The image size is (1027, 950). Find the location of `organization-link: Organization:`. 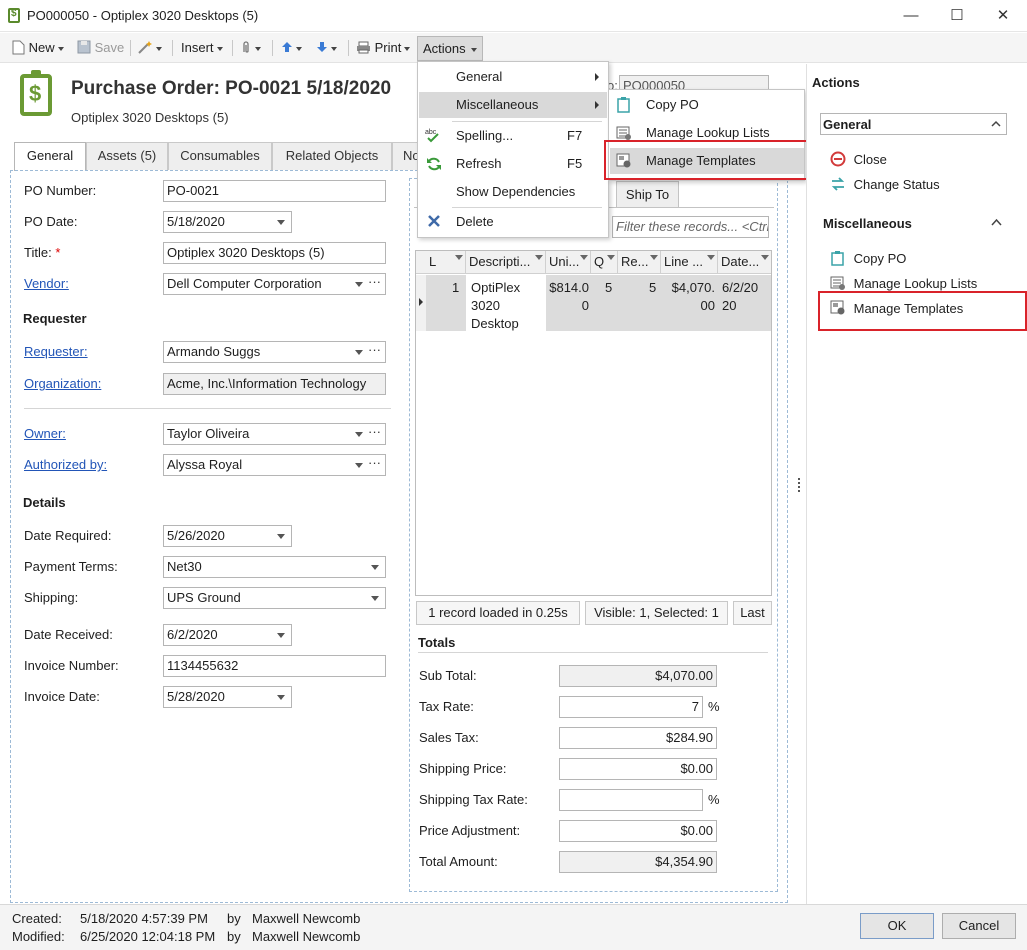

organization-link: Organization: is located at coordinates (62, 383).